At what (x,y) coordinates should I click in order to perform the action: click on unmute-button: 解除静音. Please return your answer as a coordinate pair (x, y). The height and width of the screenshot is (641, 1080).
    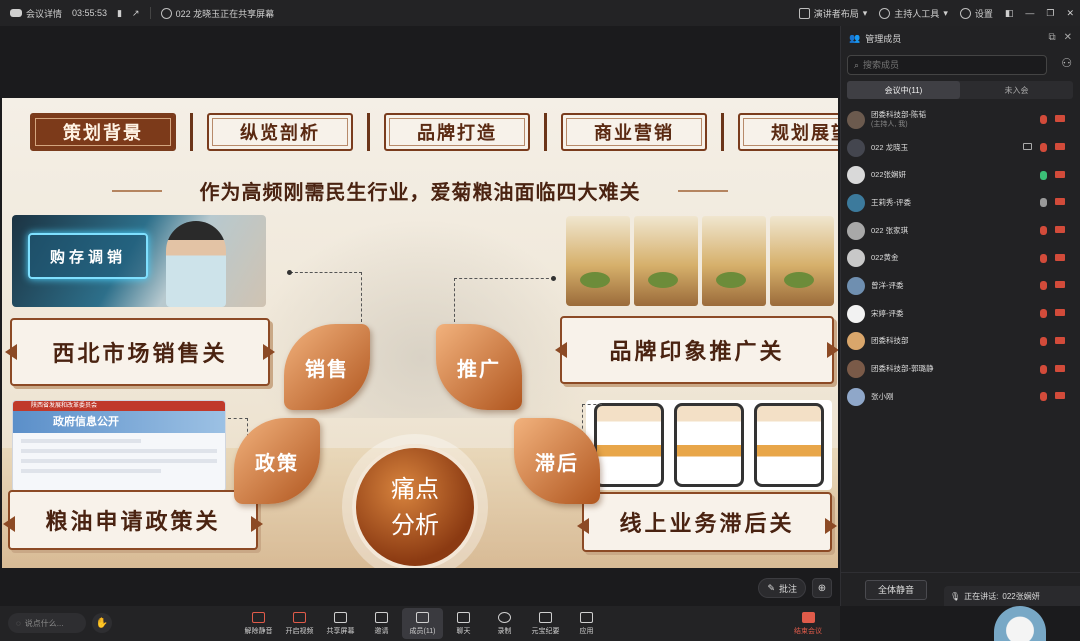
    Looking at the image, I should click on (258, 623).